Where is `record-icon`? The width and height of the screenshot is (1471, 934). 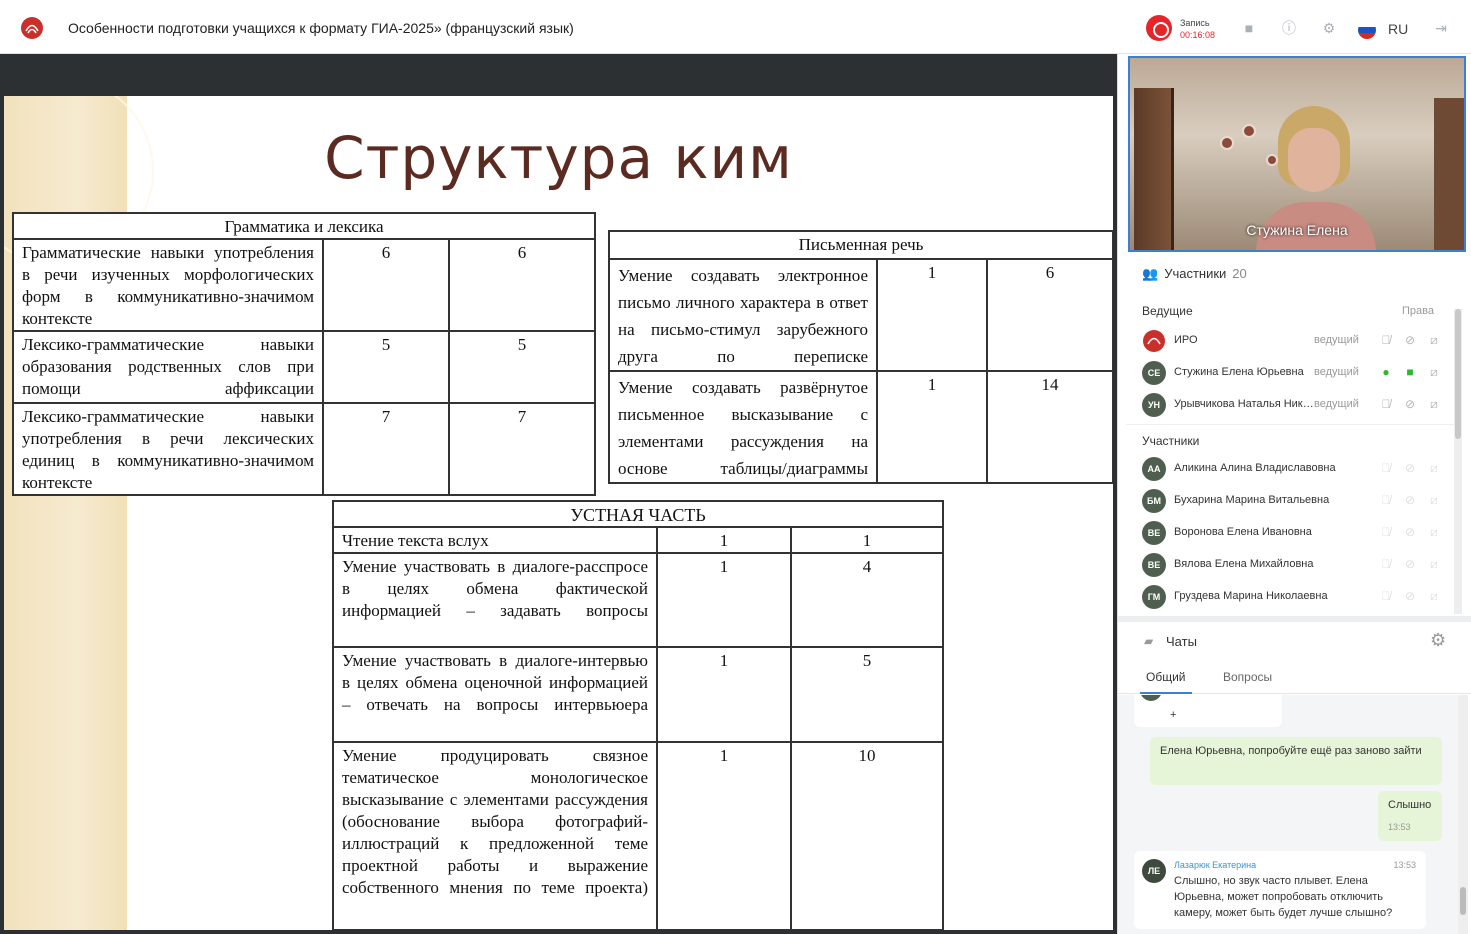
record-icon is located at coordinates (1159, 28).